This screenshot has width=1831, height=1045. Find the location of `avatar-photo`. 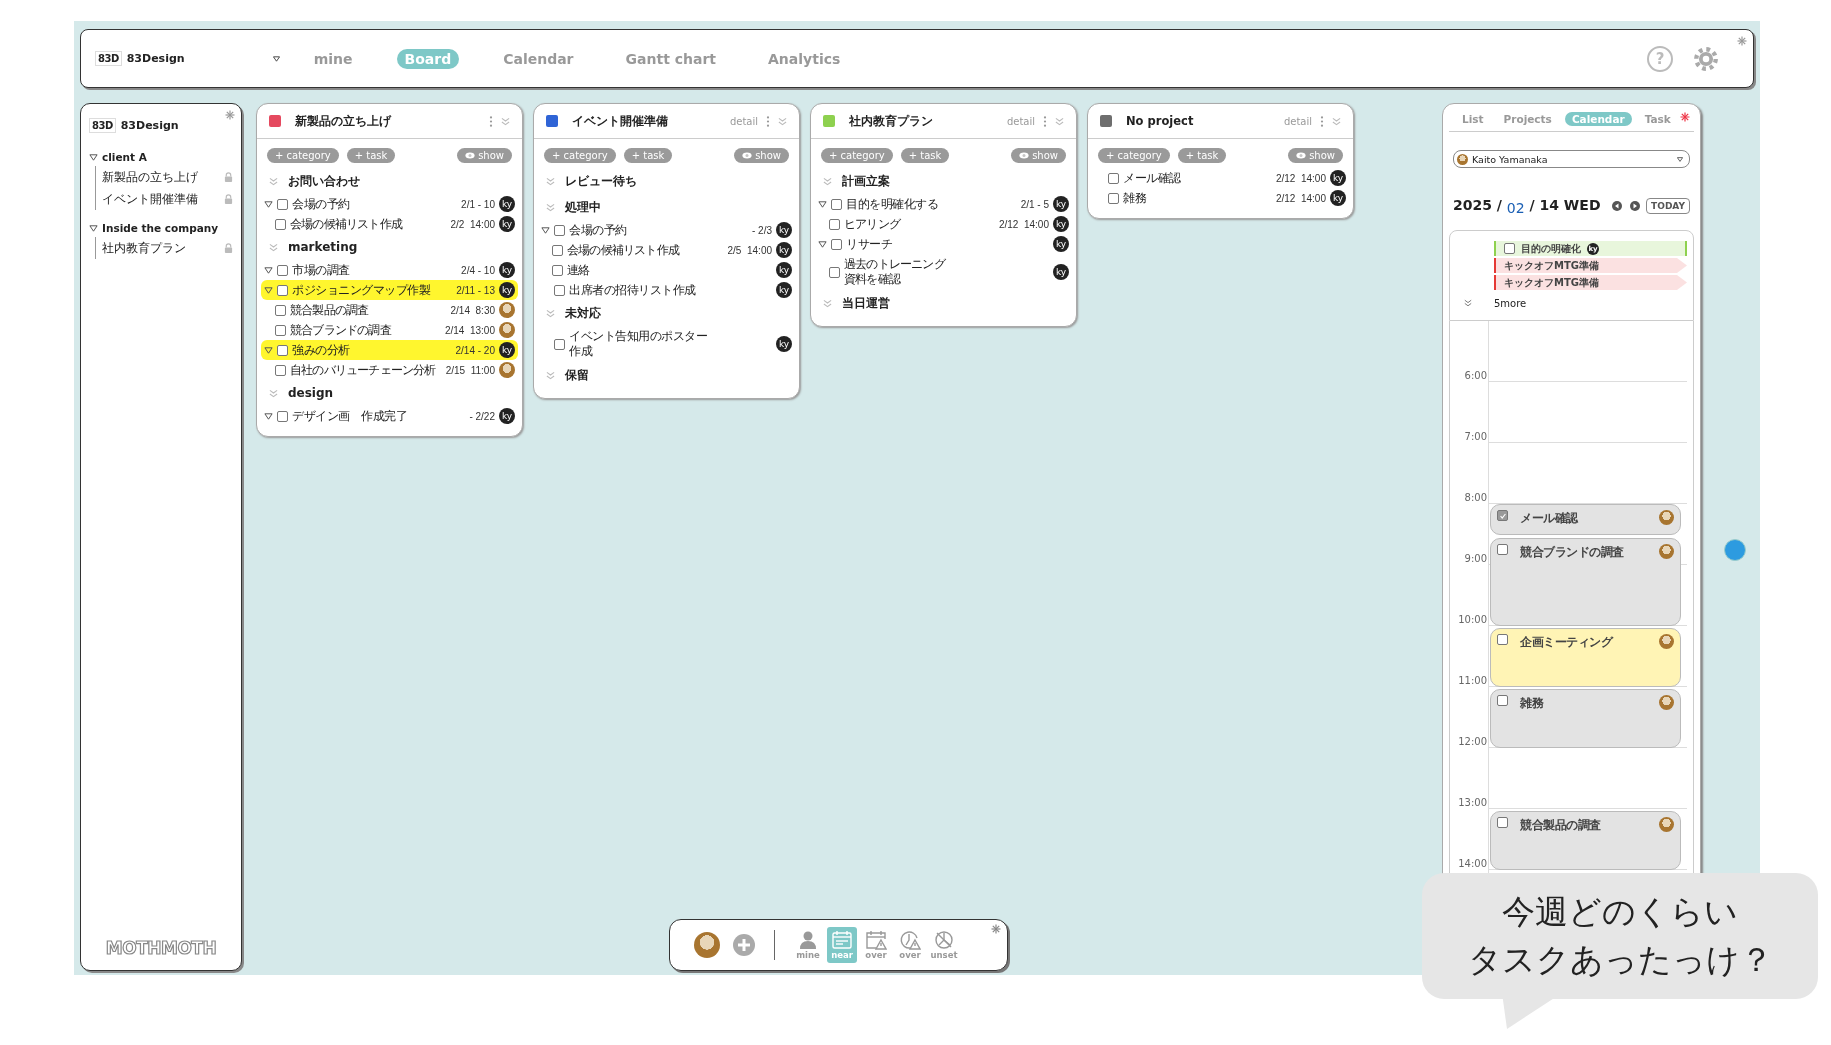

avatar-photo is located at coordinates (707, 945).